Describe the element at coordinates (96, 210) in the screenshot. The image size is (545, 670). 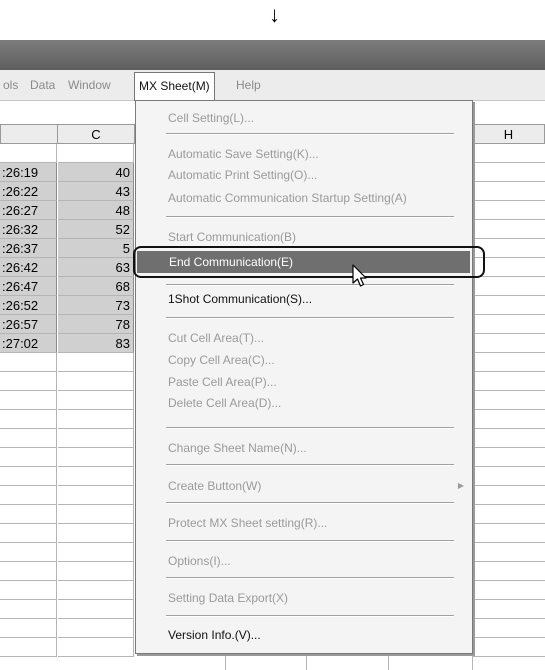
I see `table-cell: 48` at that location.